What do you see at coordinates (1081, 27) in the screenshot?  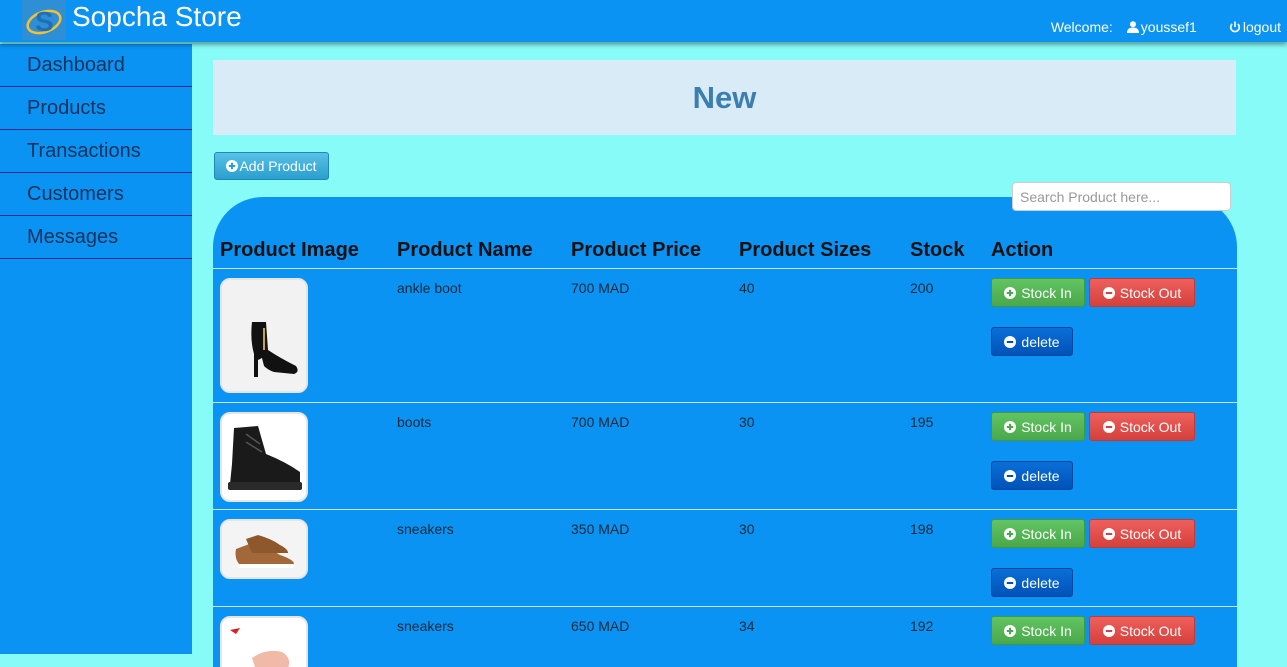 I see `welcome-label: Welcome:` at bounding box center [1081, 27].